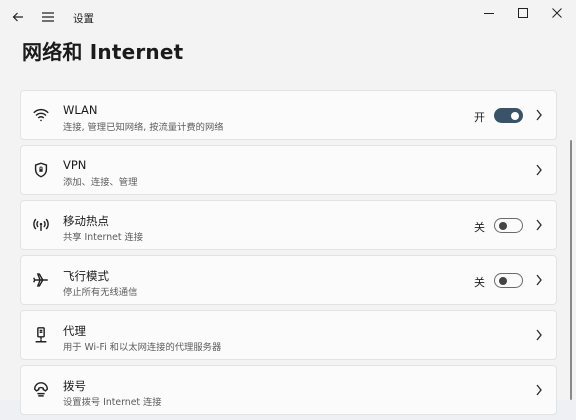 The height and width of the screenshot is (420, 576). I want to click on scrollbar, so click(571, 270).